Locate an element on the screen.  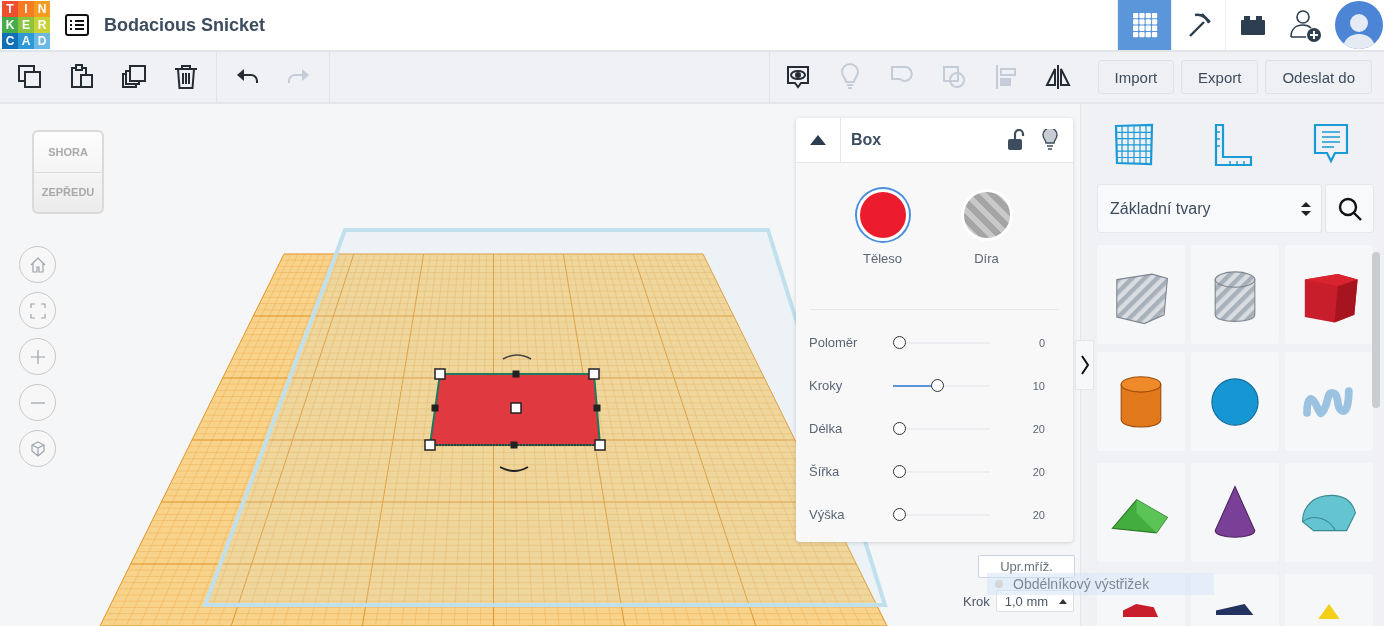
slider-label: Výška is located at coordinates (827, 514).